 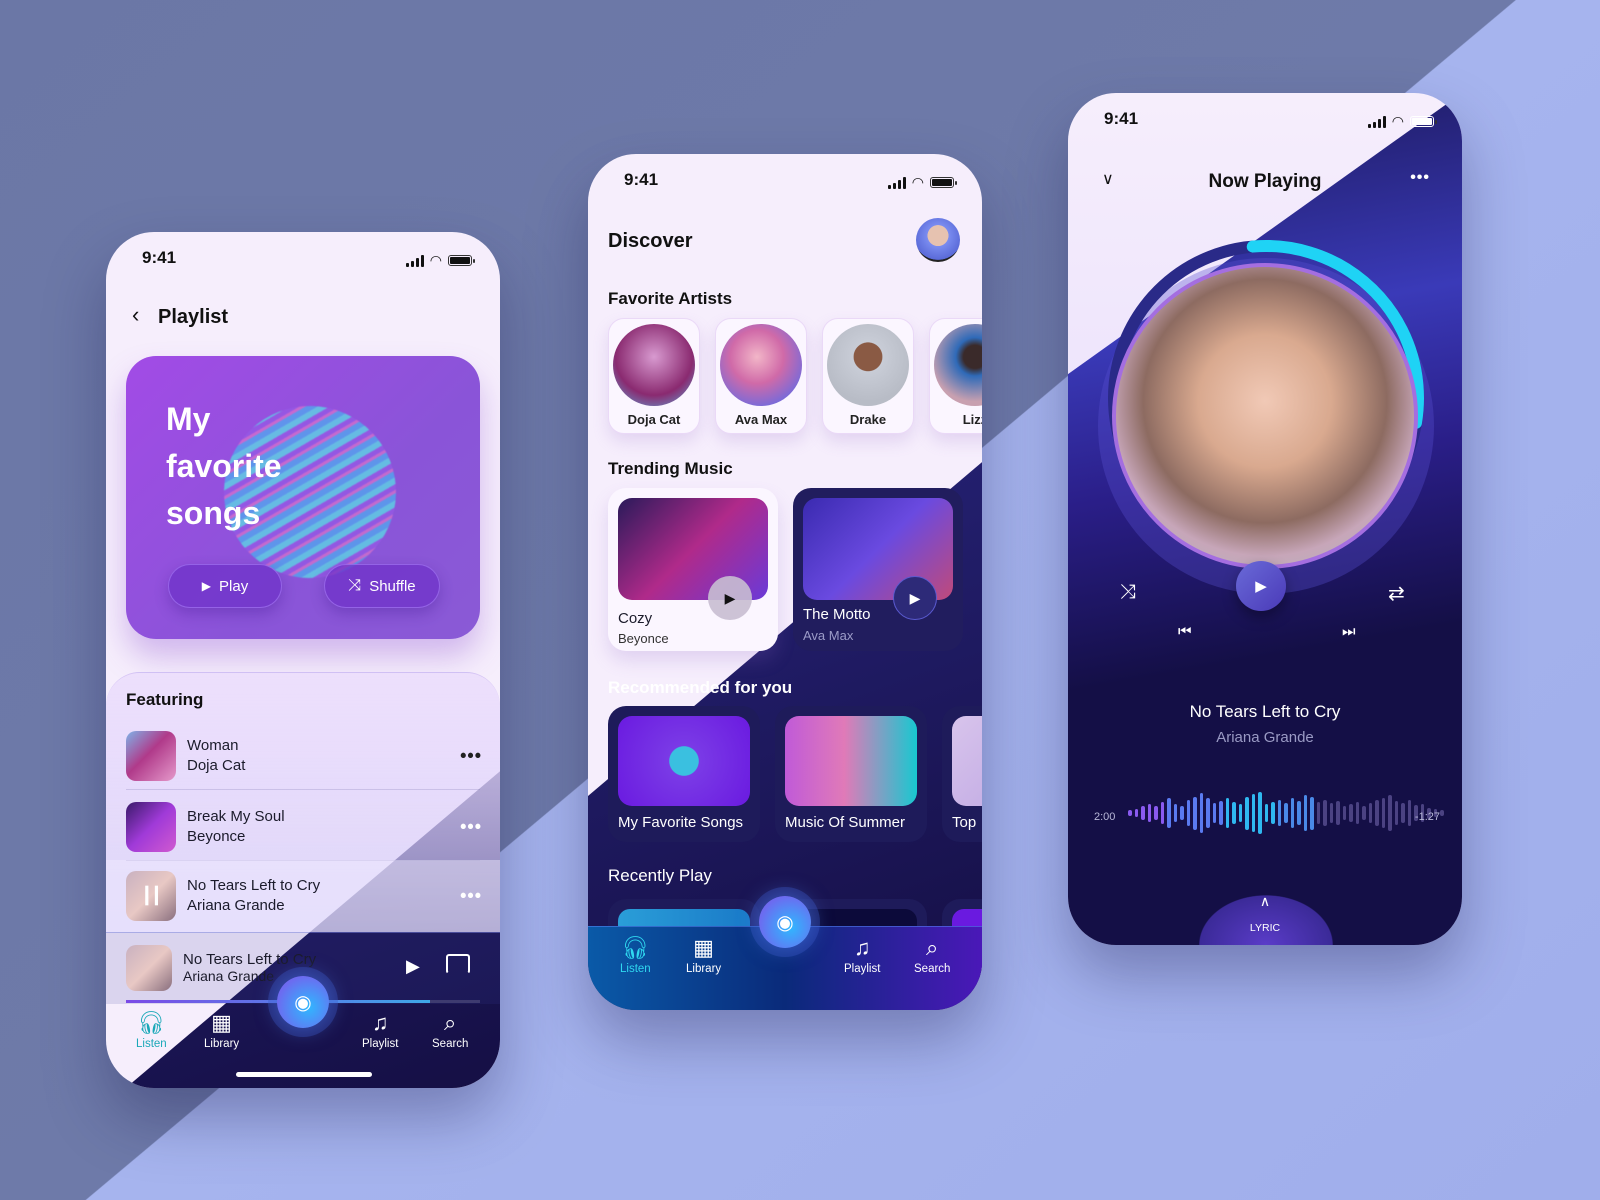 I want to click on track-thumbnail: ┃┃, so click(x=151, y=896).